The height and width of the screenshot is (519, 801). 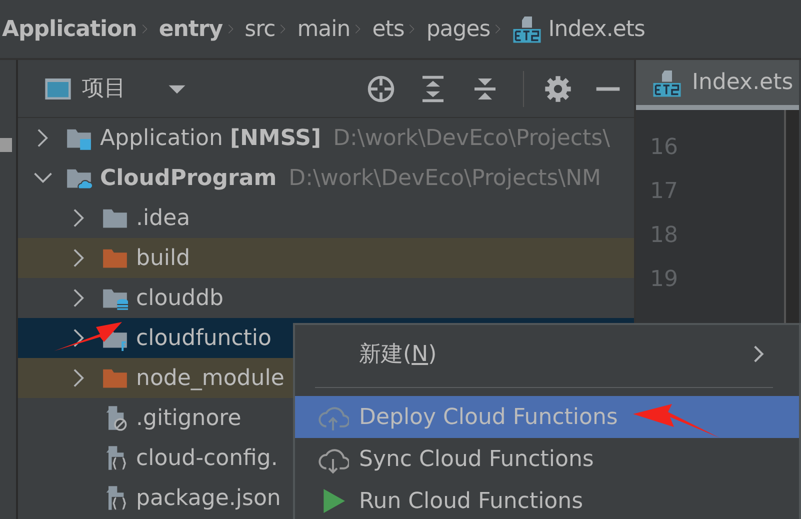 What do you see at coordinates (210, 378) in the screenshot?
I see `item-name: node_module` at bounding box center [210, 378].